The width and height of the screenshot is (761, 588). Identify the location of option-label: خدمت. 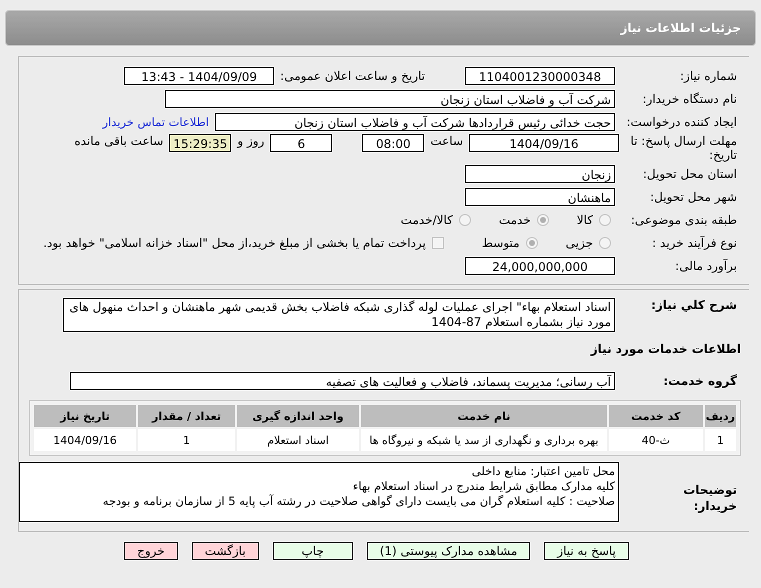
(514, 220).